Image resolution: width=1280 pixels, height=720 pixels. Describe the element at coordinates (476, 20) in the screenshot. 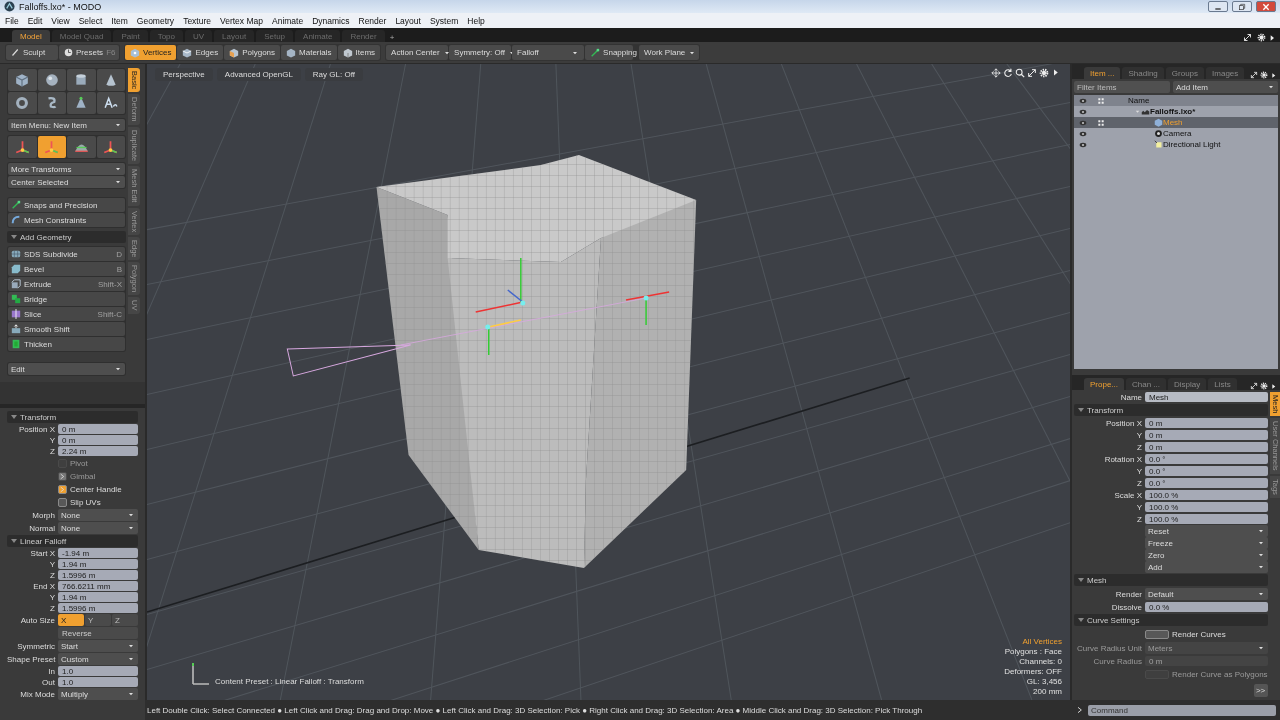

I see `menu-item: Help` at that location.